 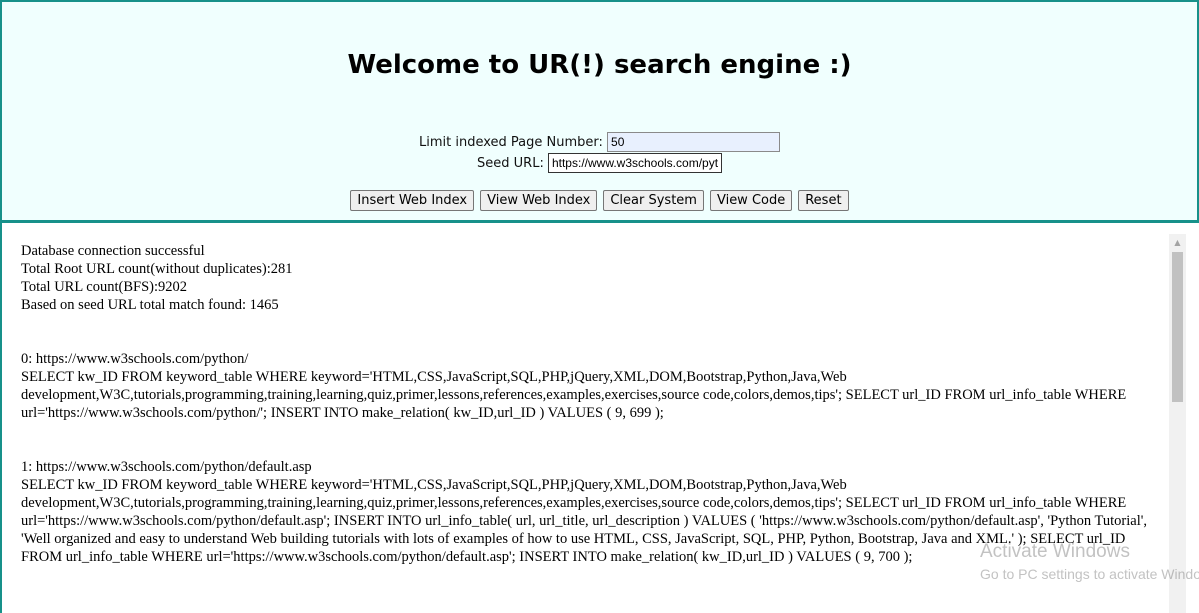 What do you see at coordinates (1055, 551) in the screenshot?
I see `watermark-title: Activate Windows` at bounding box center [1055, 551].